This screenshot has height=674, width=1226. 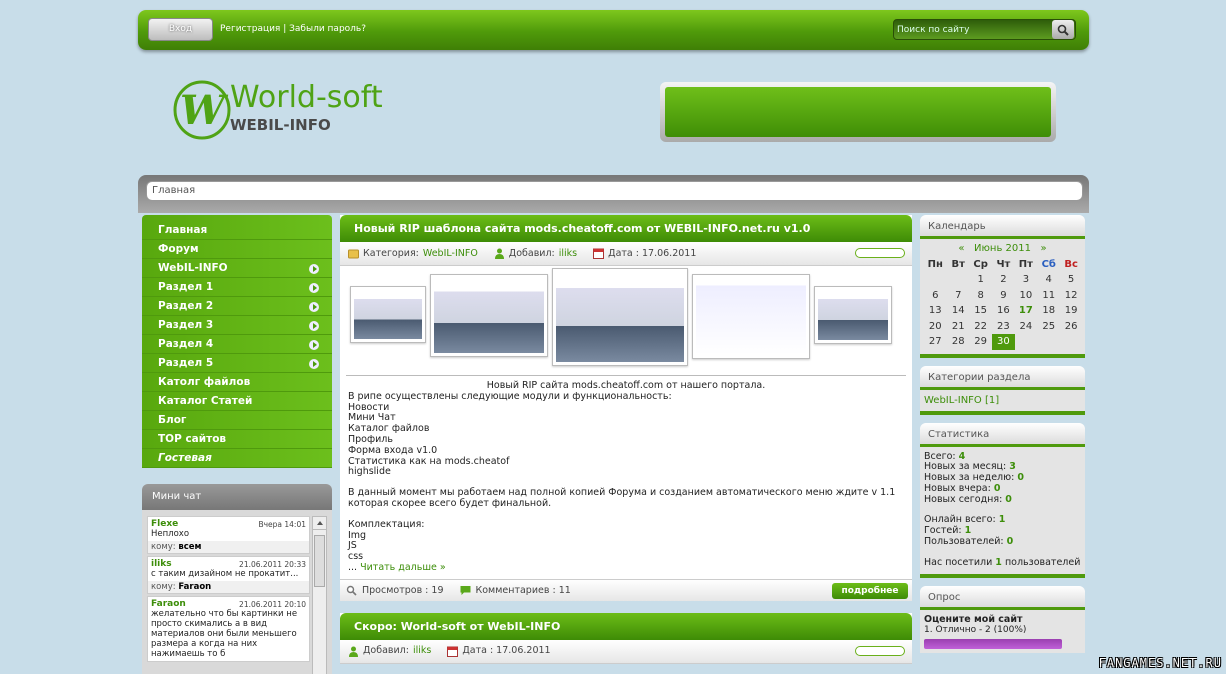 What do you see at coordinates (959, 280) in the screenshot?
I see `calendar-empty` at bounding box center [959, 280].